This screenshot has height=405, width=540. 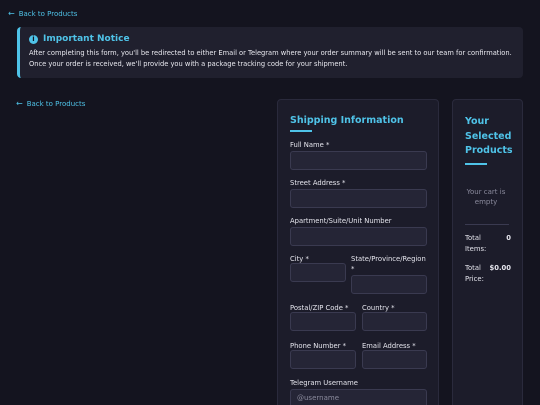 What do you see at coordinates (486, 197) in the screenshot?
I see `cart-empty-text: Your cart is empty` at bounding box center [486, 197].